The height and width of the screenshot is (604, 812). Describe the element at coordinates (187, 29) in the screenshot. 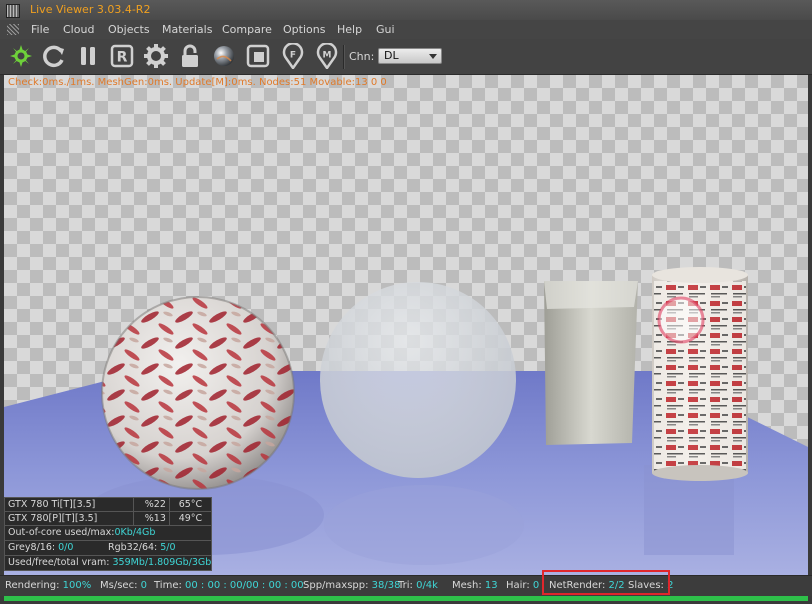

I see `menu-materials: Materials` at that location.